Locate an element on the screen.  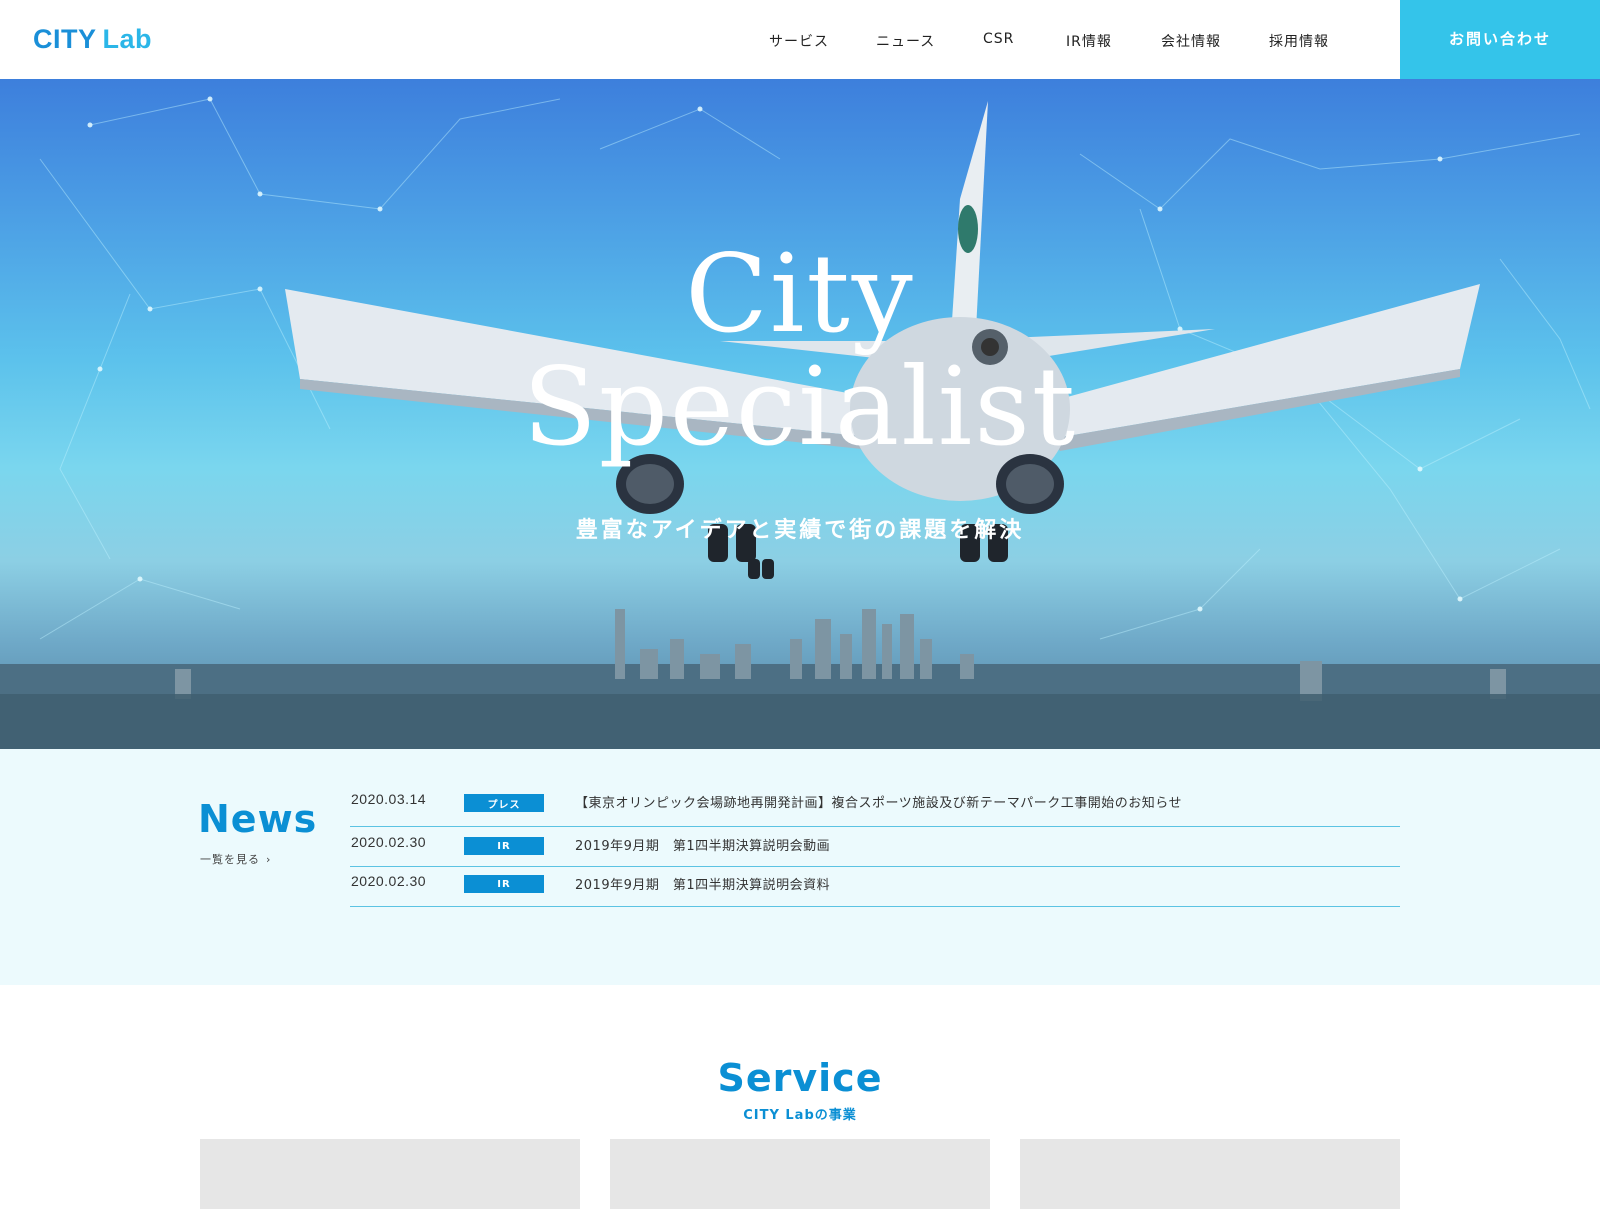
contact-button: お問い合わせ is located at coordinates (1500, 39).